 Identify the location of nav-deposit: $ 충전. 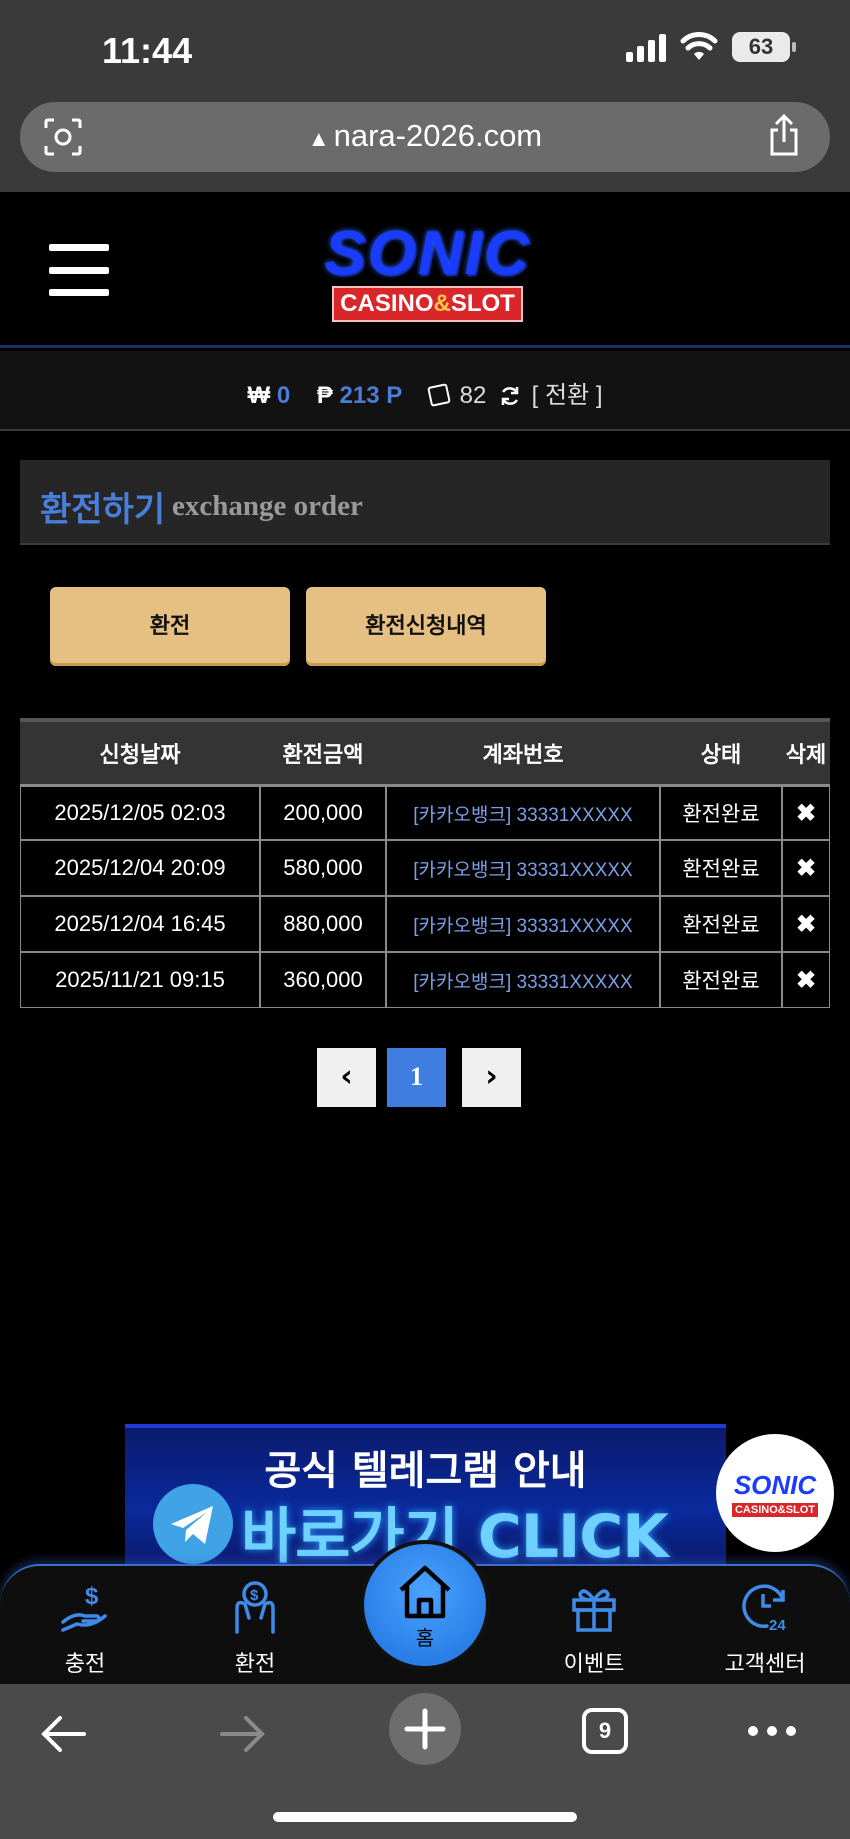
(85, 1628).